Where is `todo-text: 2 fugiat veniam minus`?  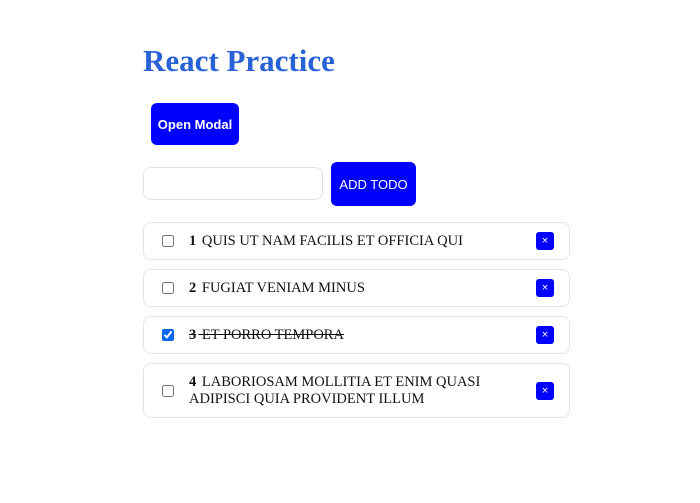
todo-text: 2 fugiat veniam minus is located at coordinates (354, 288).